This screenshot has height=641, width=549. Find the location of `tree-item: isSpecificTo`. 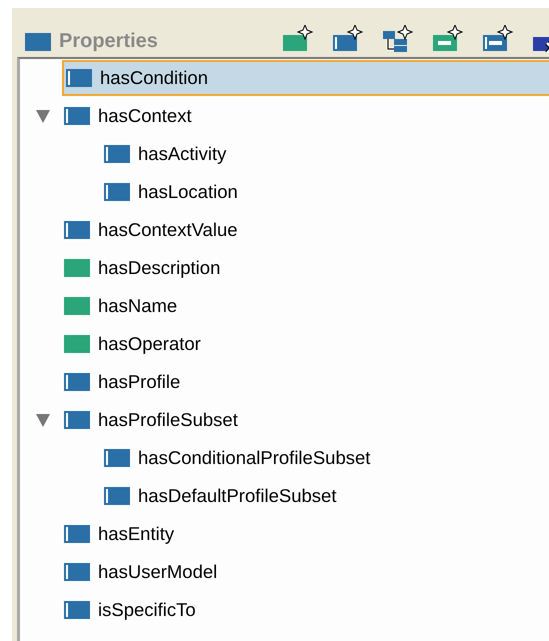

tree-item: isSpecificTo is located at coordinates (132, 610).